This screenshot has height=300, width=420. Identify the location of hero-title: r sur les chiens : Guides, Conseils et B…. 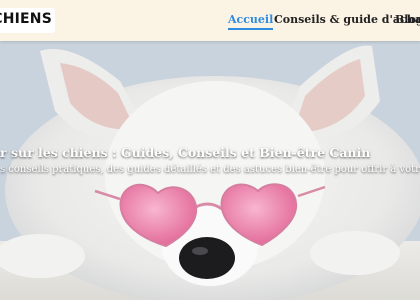
(185, 152).